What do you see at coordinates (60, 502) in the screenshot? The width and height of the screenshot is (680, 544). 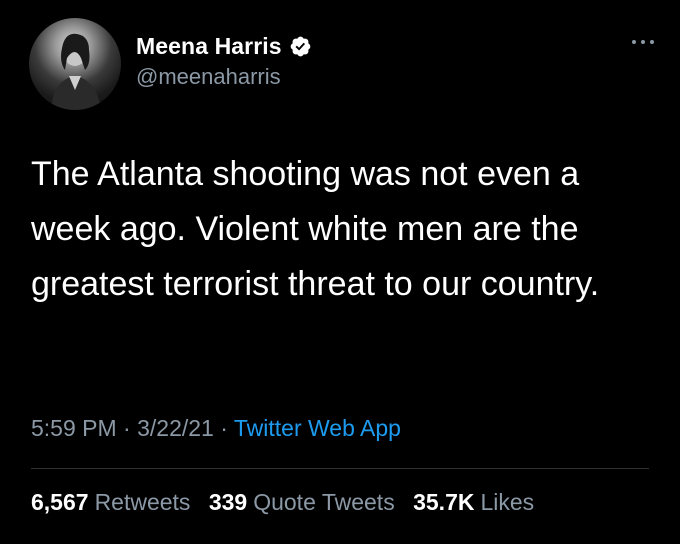 I see `retweets-count: 6,567` at bounding box center [60, 502].